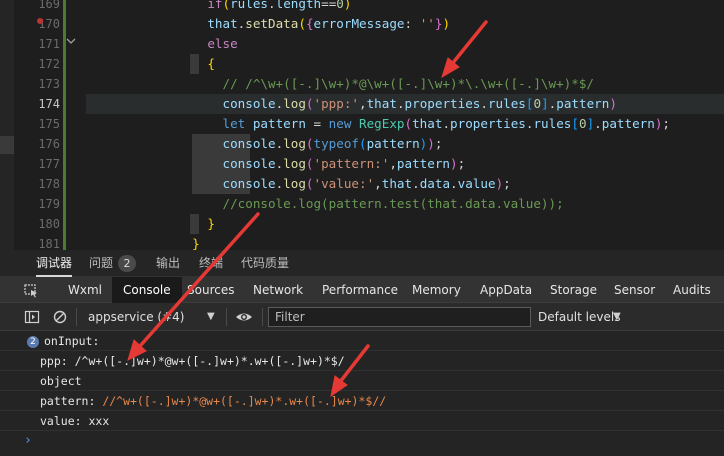 This screenshot has height=456, width=724. What do you see at coordinates (71, 41) in the screenshot?
I see `chevron-down-icon` at bounding box center [71, 41].